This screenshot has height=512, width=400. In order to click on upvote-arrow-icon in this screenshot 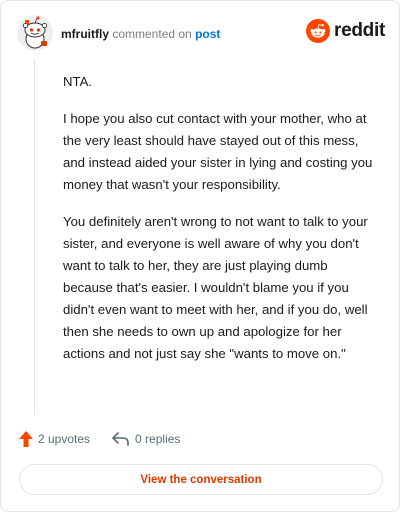, I will do `click(26, 439)`.